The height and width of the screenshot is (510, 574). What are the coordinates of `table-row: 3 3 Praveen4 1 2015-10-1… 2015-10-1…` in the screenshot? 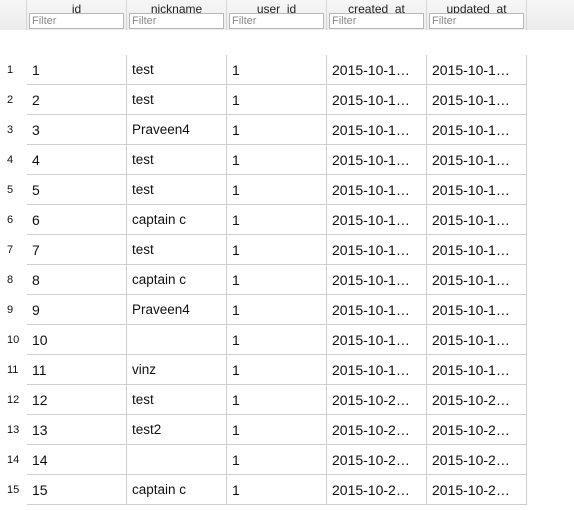 It's located at (263, 130).